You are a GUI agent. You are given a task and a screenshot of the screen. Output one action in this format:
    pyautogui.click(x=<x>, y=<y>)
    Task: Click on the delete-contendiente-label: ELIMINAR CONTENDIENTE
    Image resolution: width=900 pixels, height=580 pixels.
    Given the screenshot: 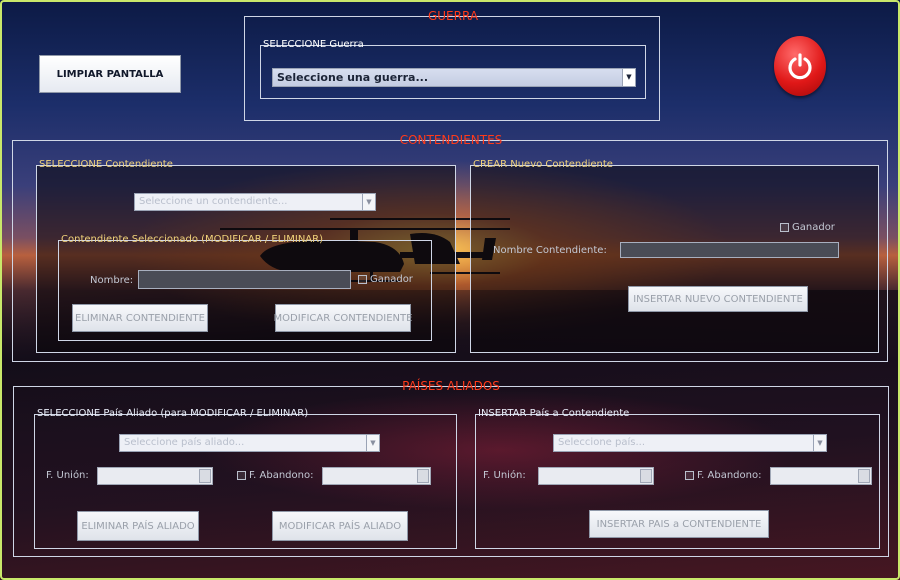 What is the action you would take?
    pyautogui.click(x=140, y=318)
    